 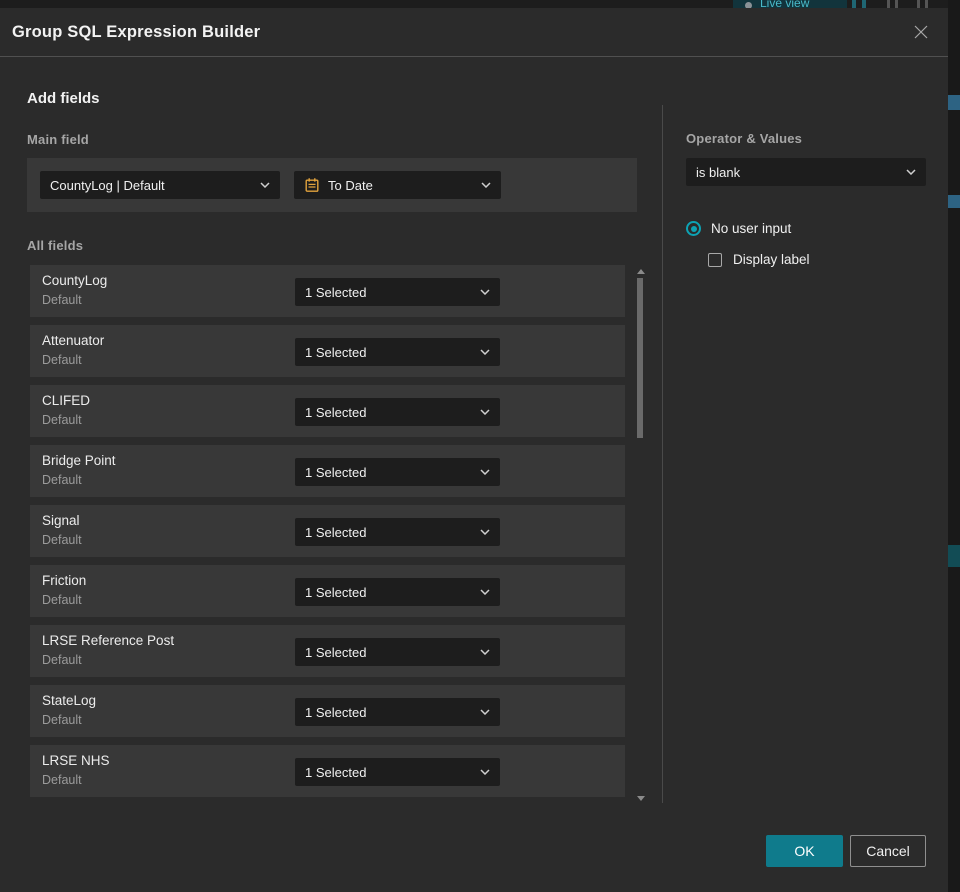 I want to click on main-field-select: CountyLog | Default, so click(x=160, y=185).